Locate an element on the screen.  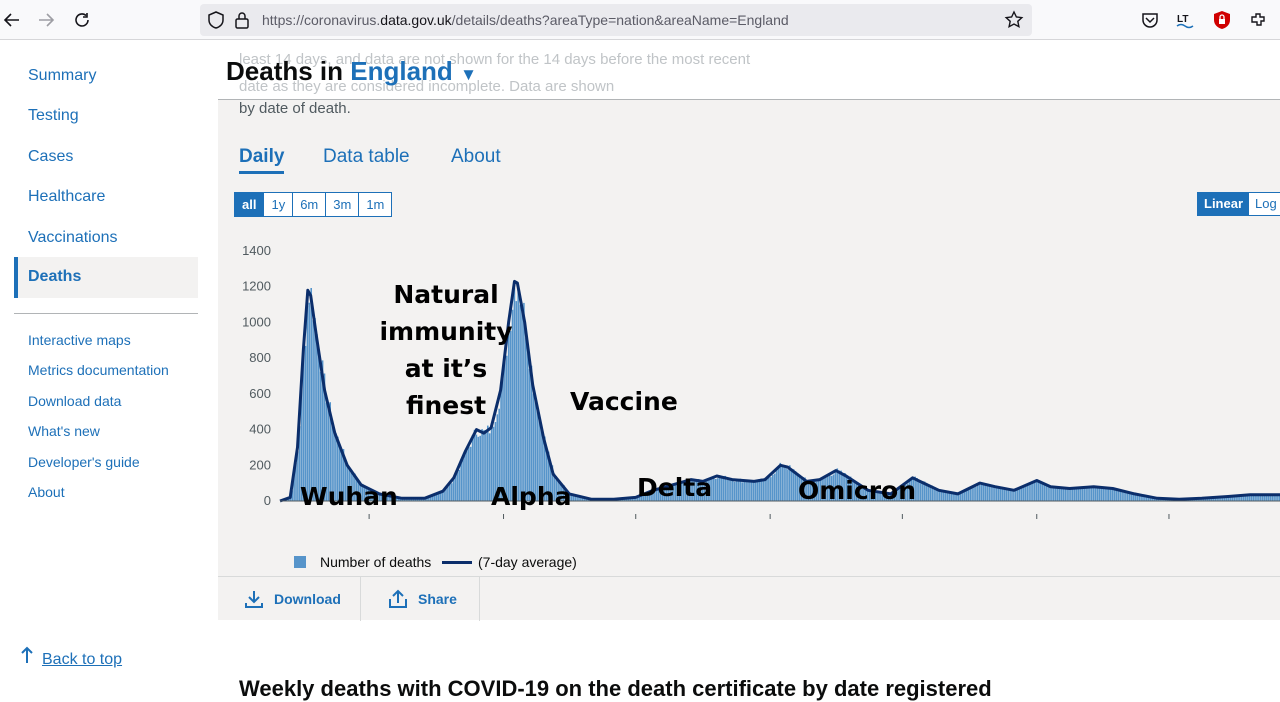
sidebar-item-label: Deaths is located at coordinates (55, 276).